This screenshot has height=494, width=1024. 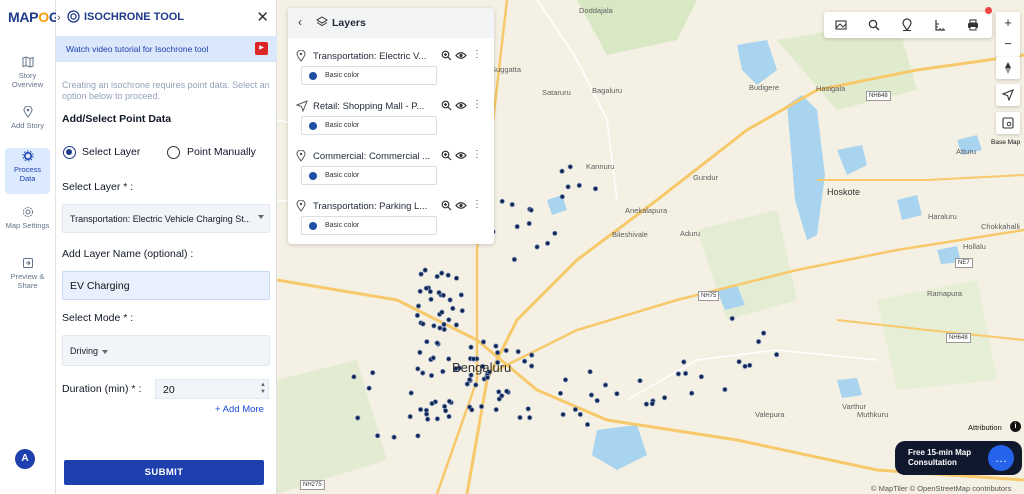 I want to click on measure-icon, so click(x=940, y=25).